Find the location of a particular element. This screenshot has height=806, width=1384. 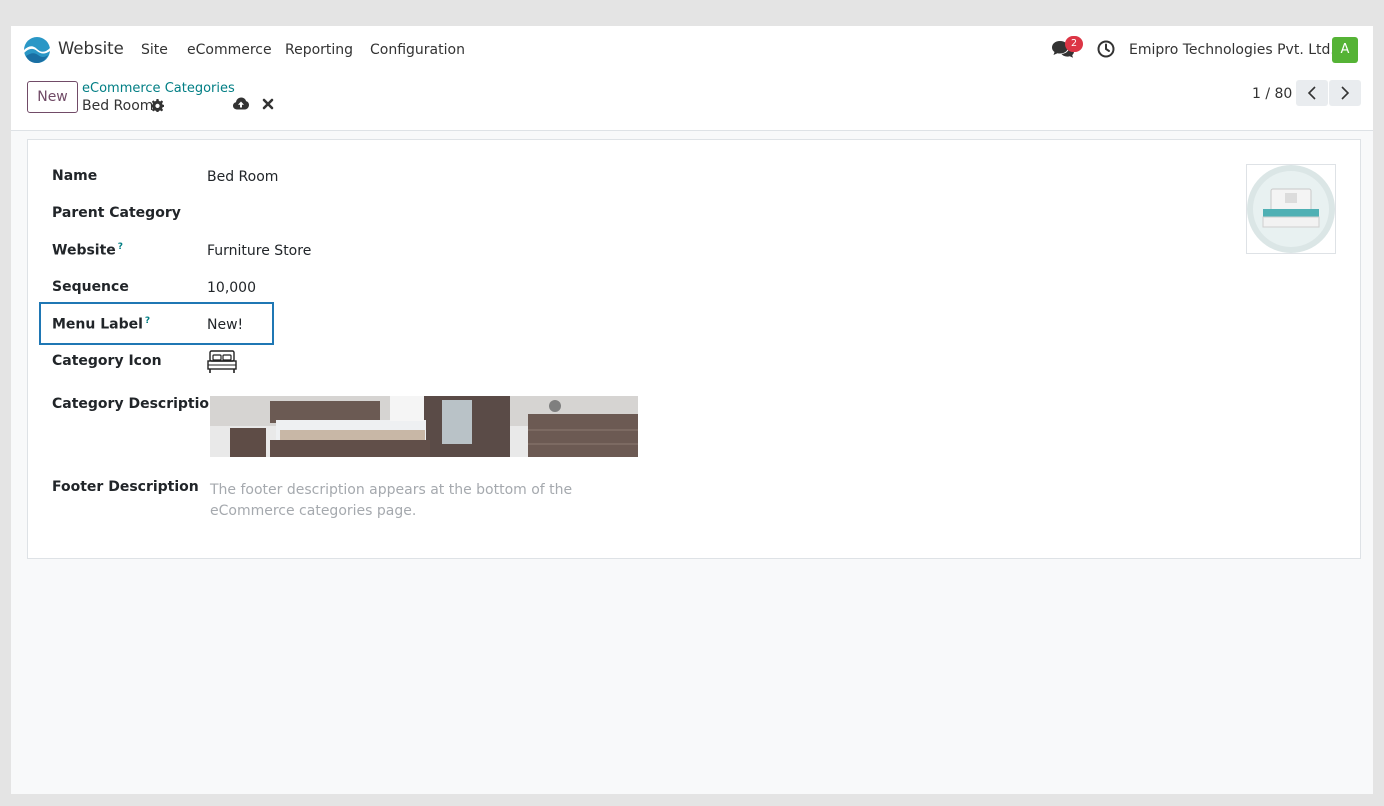

bed-icon is located at coordinates (222, 362).